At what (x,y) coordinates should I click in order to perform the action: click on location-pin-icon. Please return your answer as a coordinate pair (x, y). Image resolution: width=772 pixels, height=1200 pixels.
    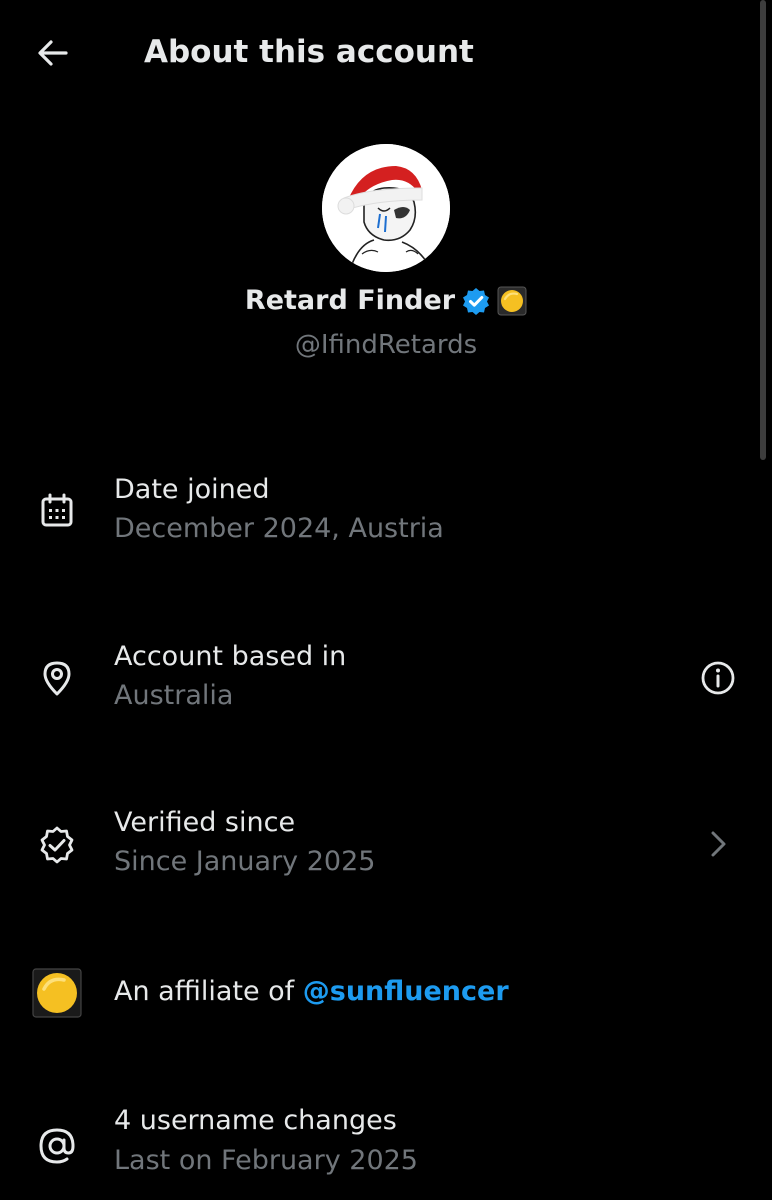
    Looking at the image, I should click on (57, 678).